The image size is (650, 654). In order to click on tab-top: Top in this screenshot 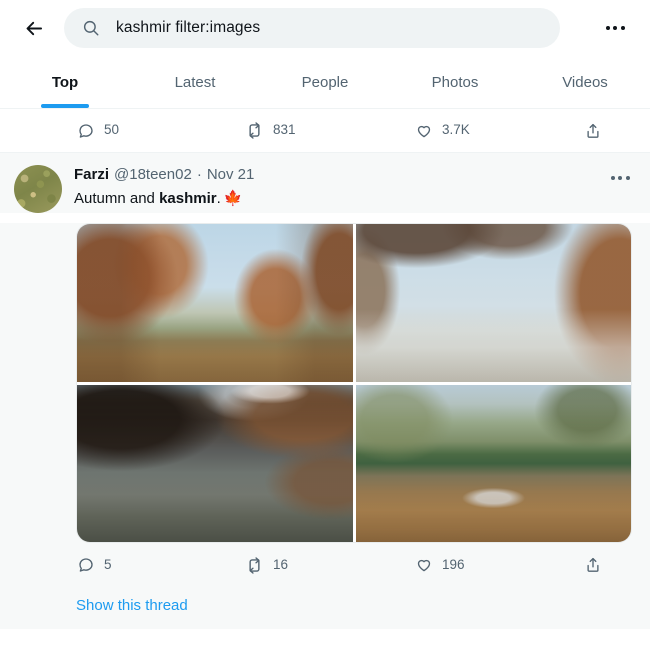, I will do `click(65, 82)`.